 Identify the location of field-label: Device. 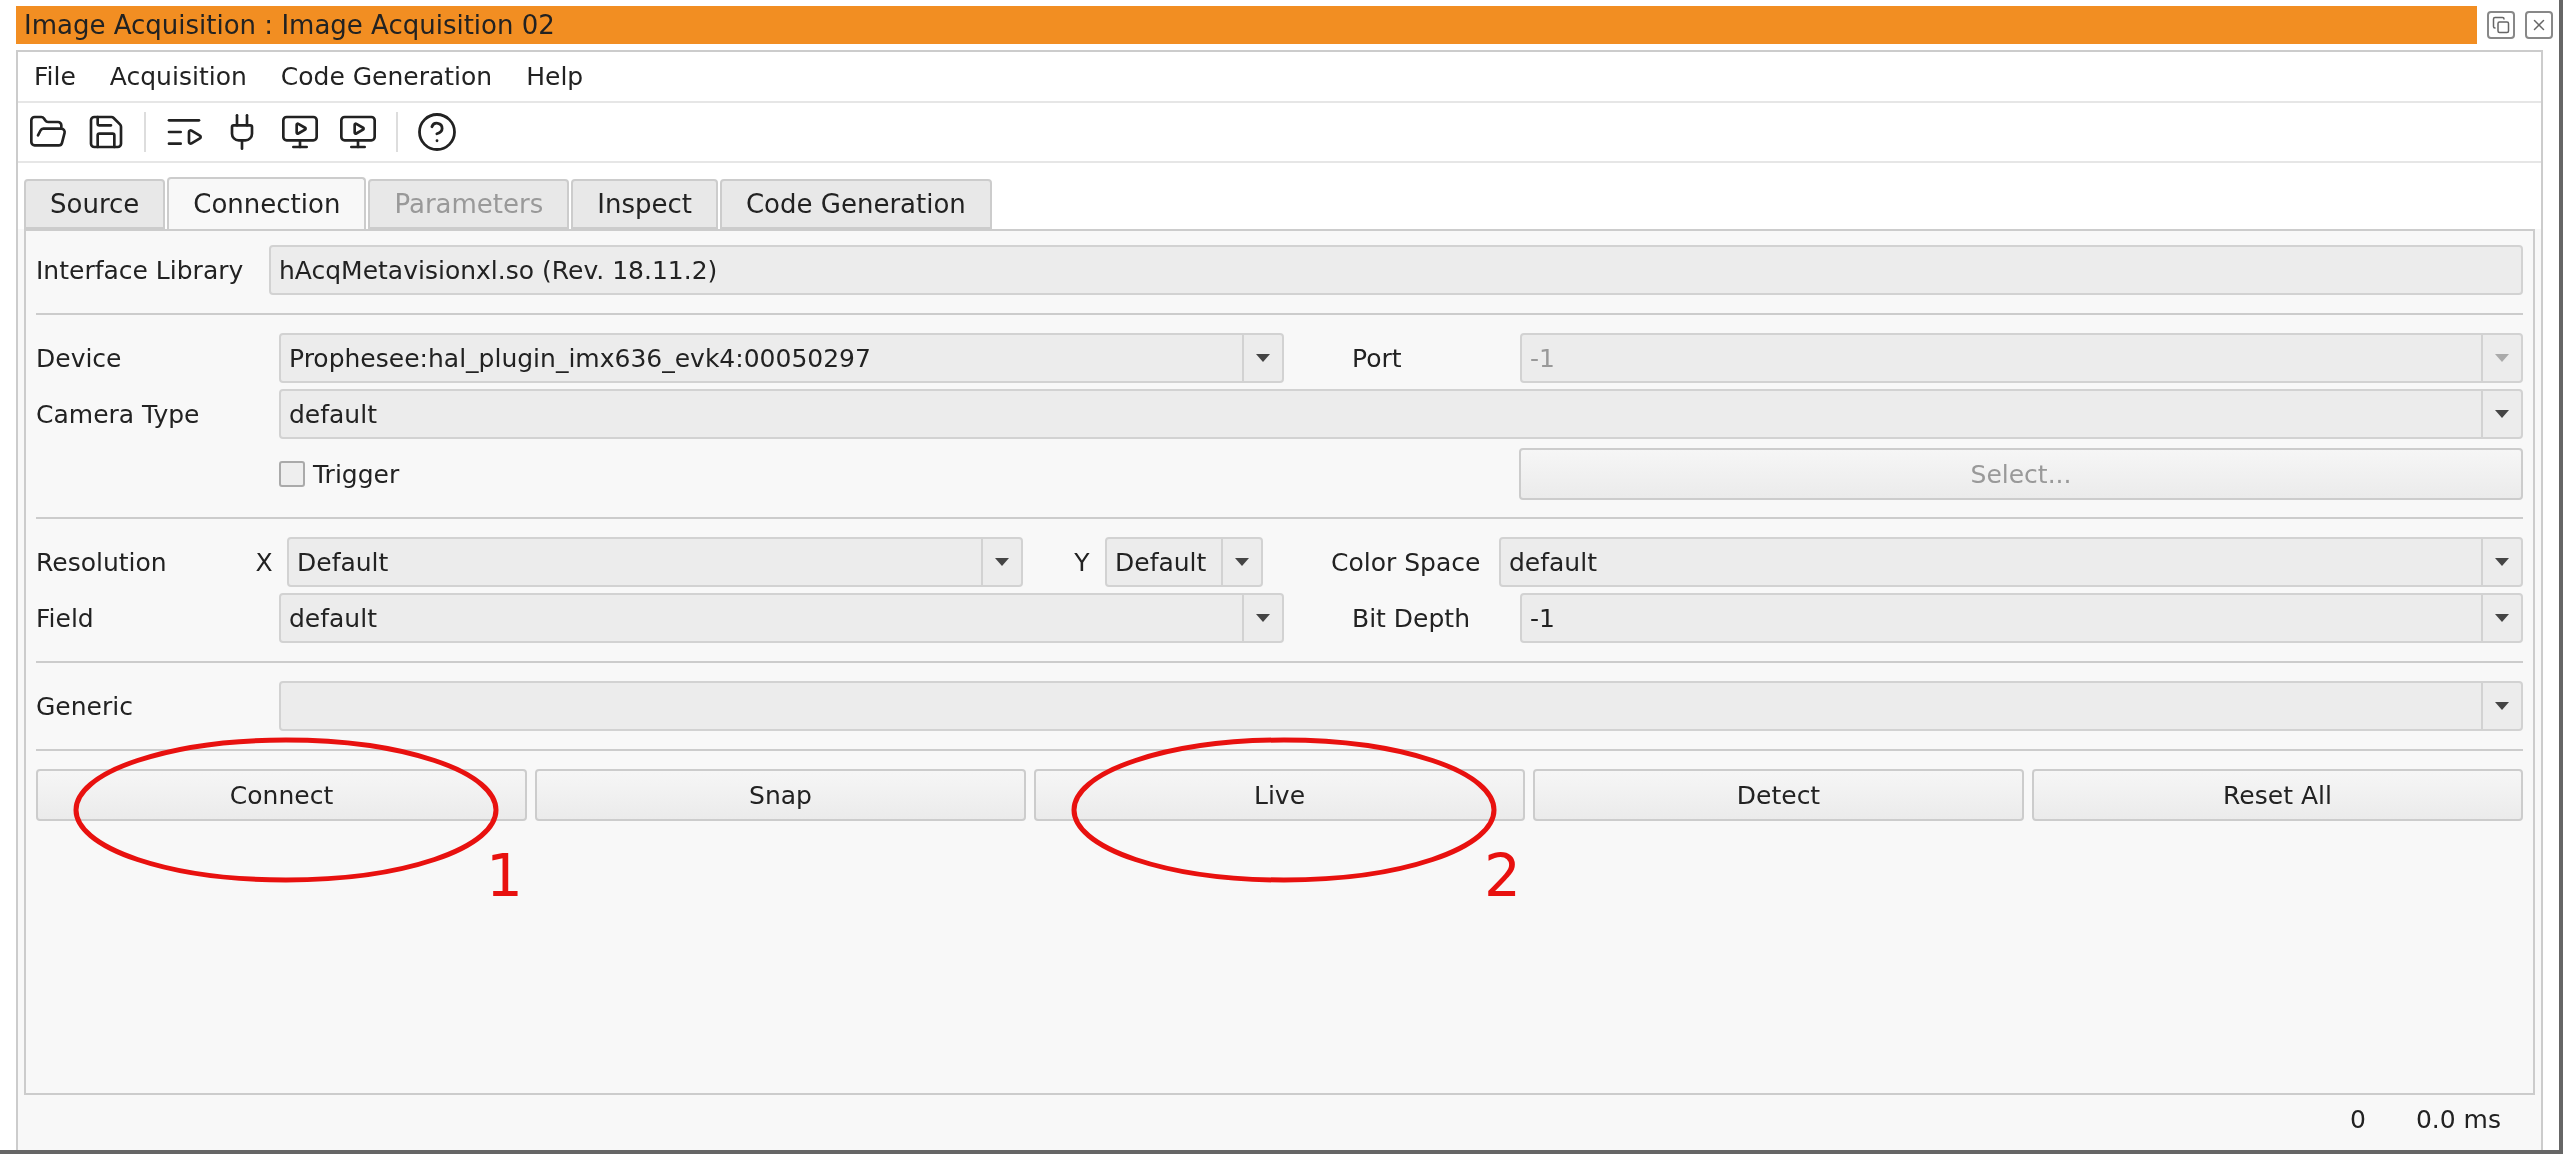
(79, 358).